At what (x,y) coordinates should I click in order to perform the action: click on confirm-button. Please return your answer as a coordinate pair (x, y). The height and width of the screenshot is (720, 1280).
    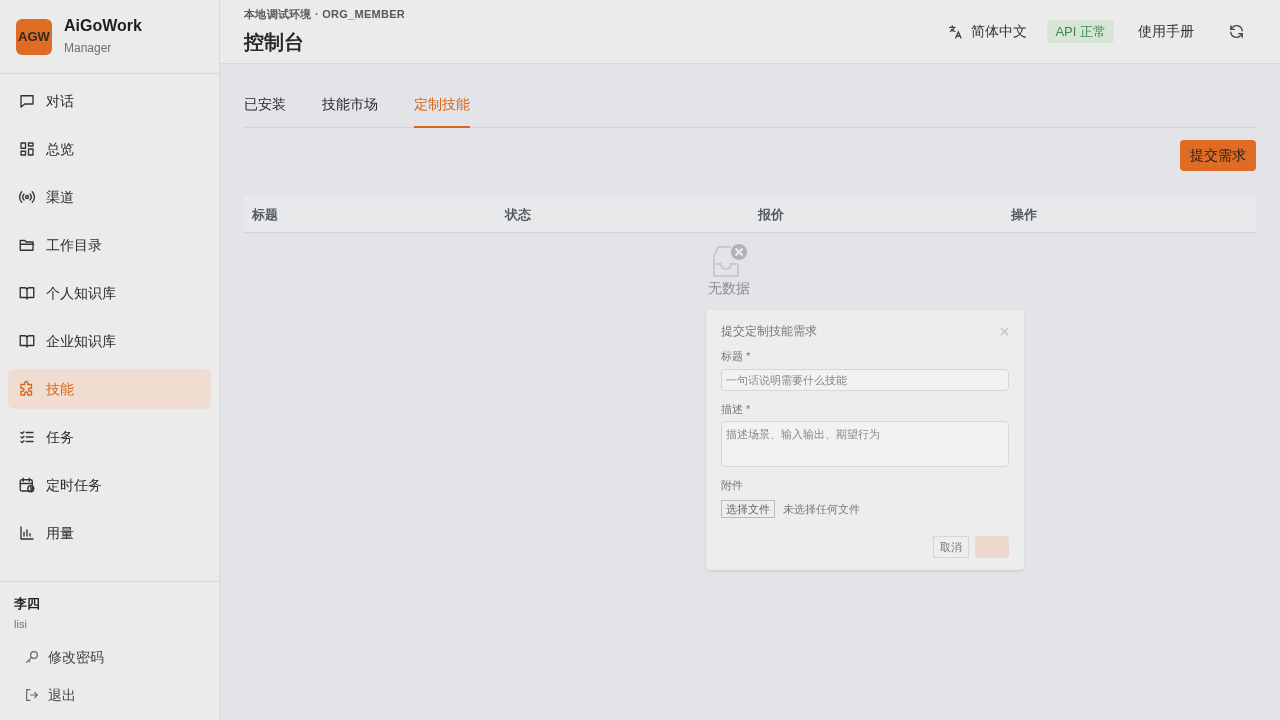
    Looking at the image, I should click on (992, 547).